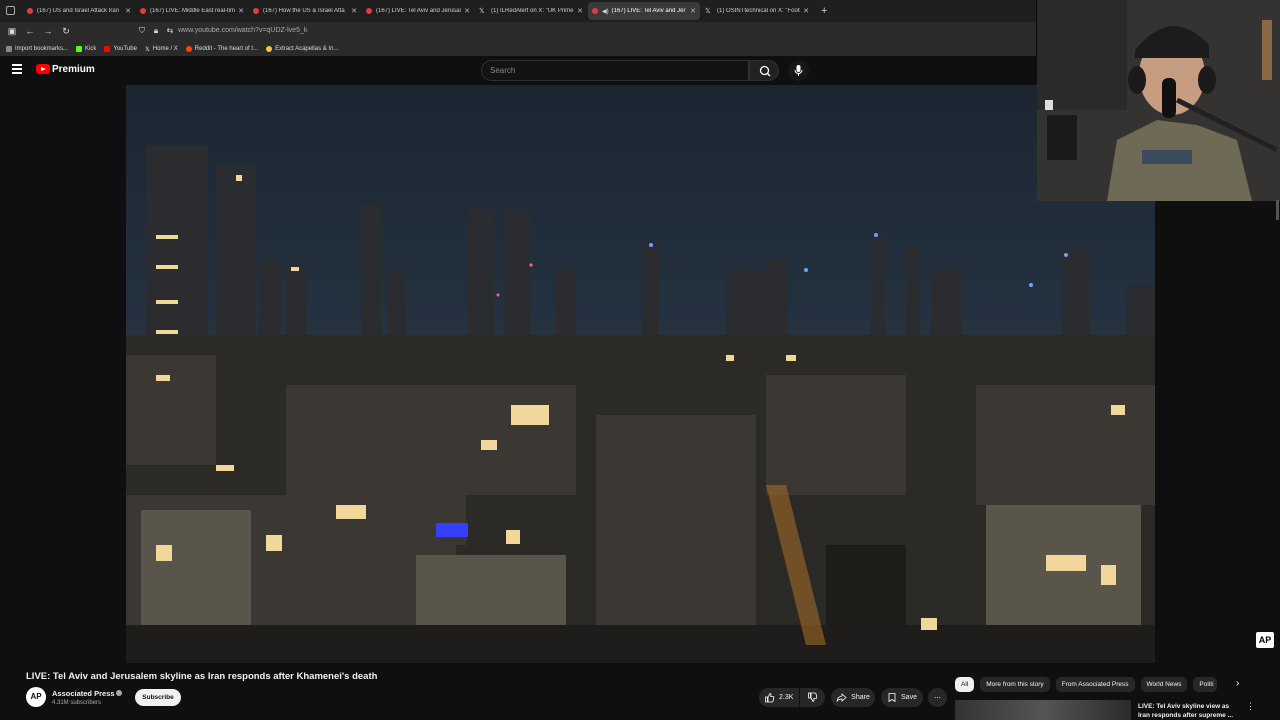 This screenshot has width=1280, height=720. I want to click on streamer-webcam-overlay, so click(1158, 100).